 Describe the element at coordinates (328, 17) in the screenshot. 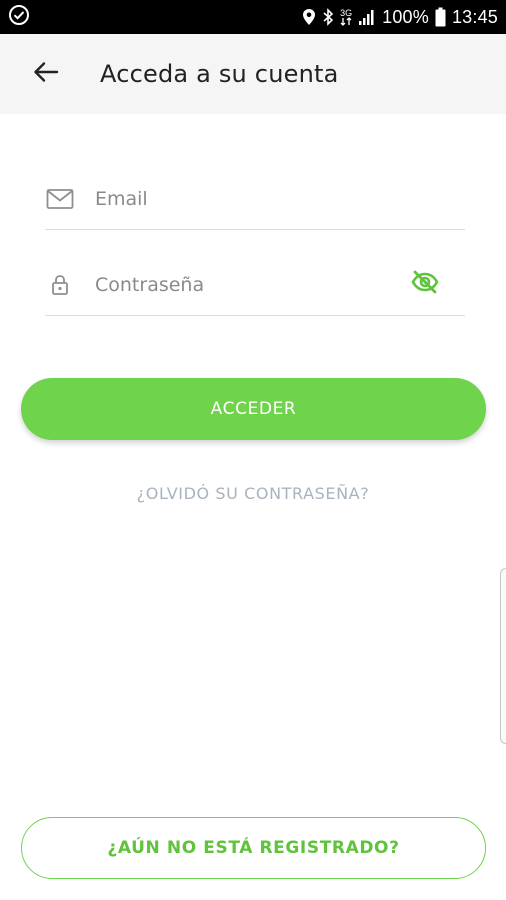

I see `bluetooth-icon` at that location.